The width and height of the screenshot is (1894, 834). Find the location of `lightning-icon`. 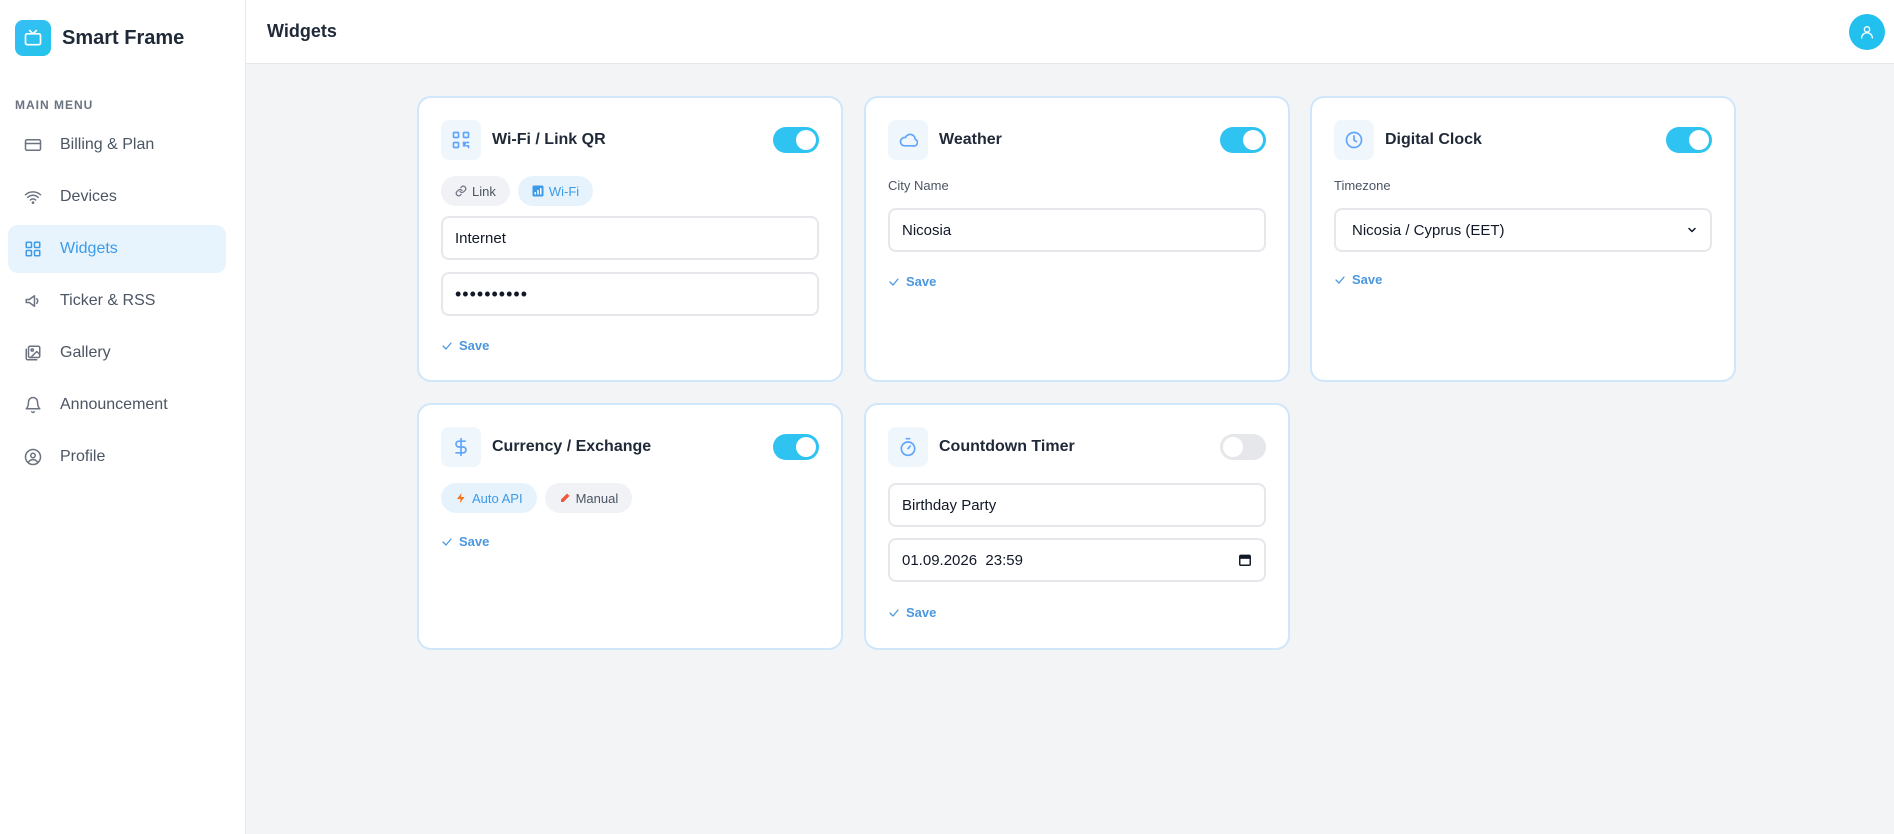

lightning-icon is located at coordinates (461, 498).